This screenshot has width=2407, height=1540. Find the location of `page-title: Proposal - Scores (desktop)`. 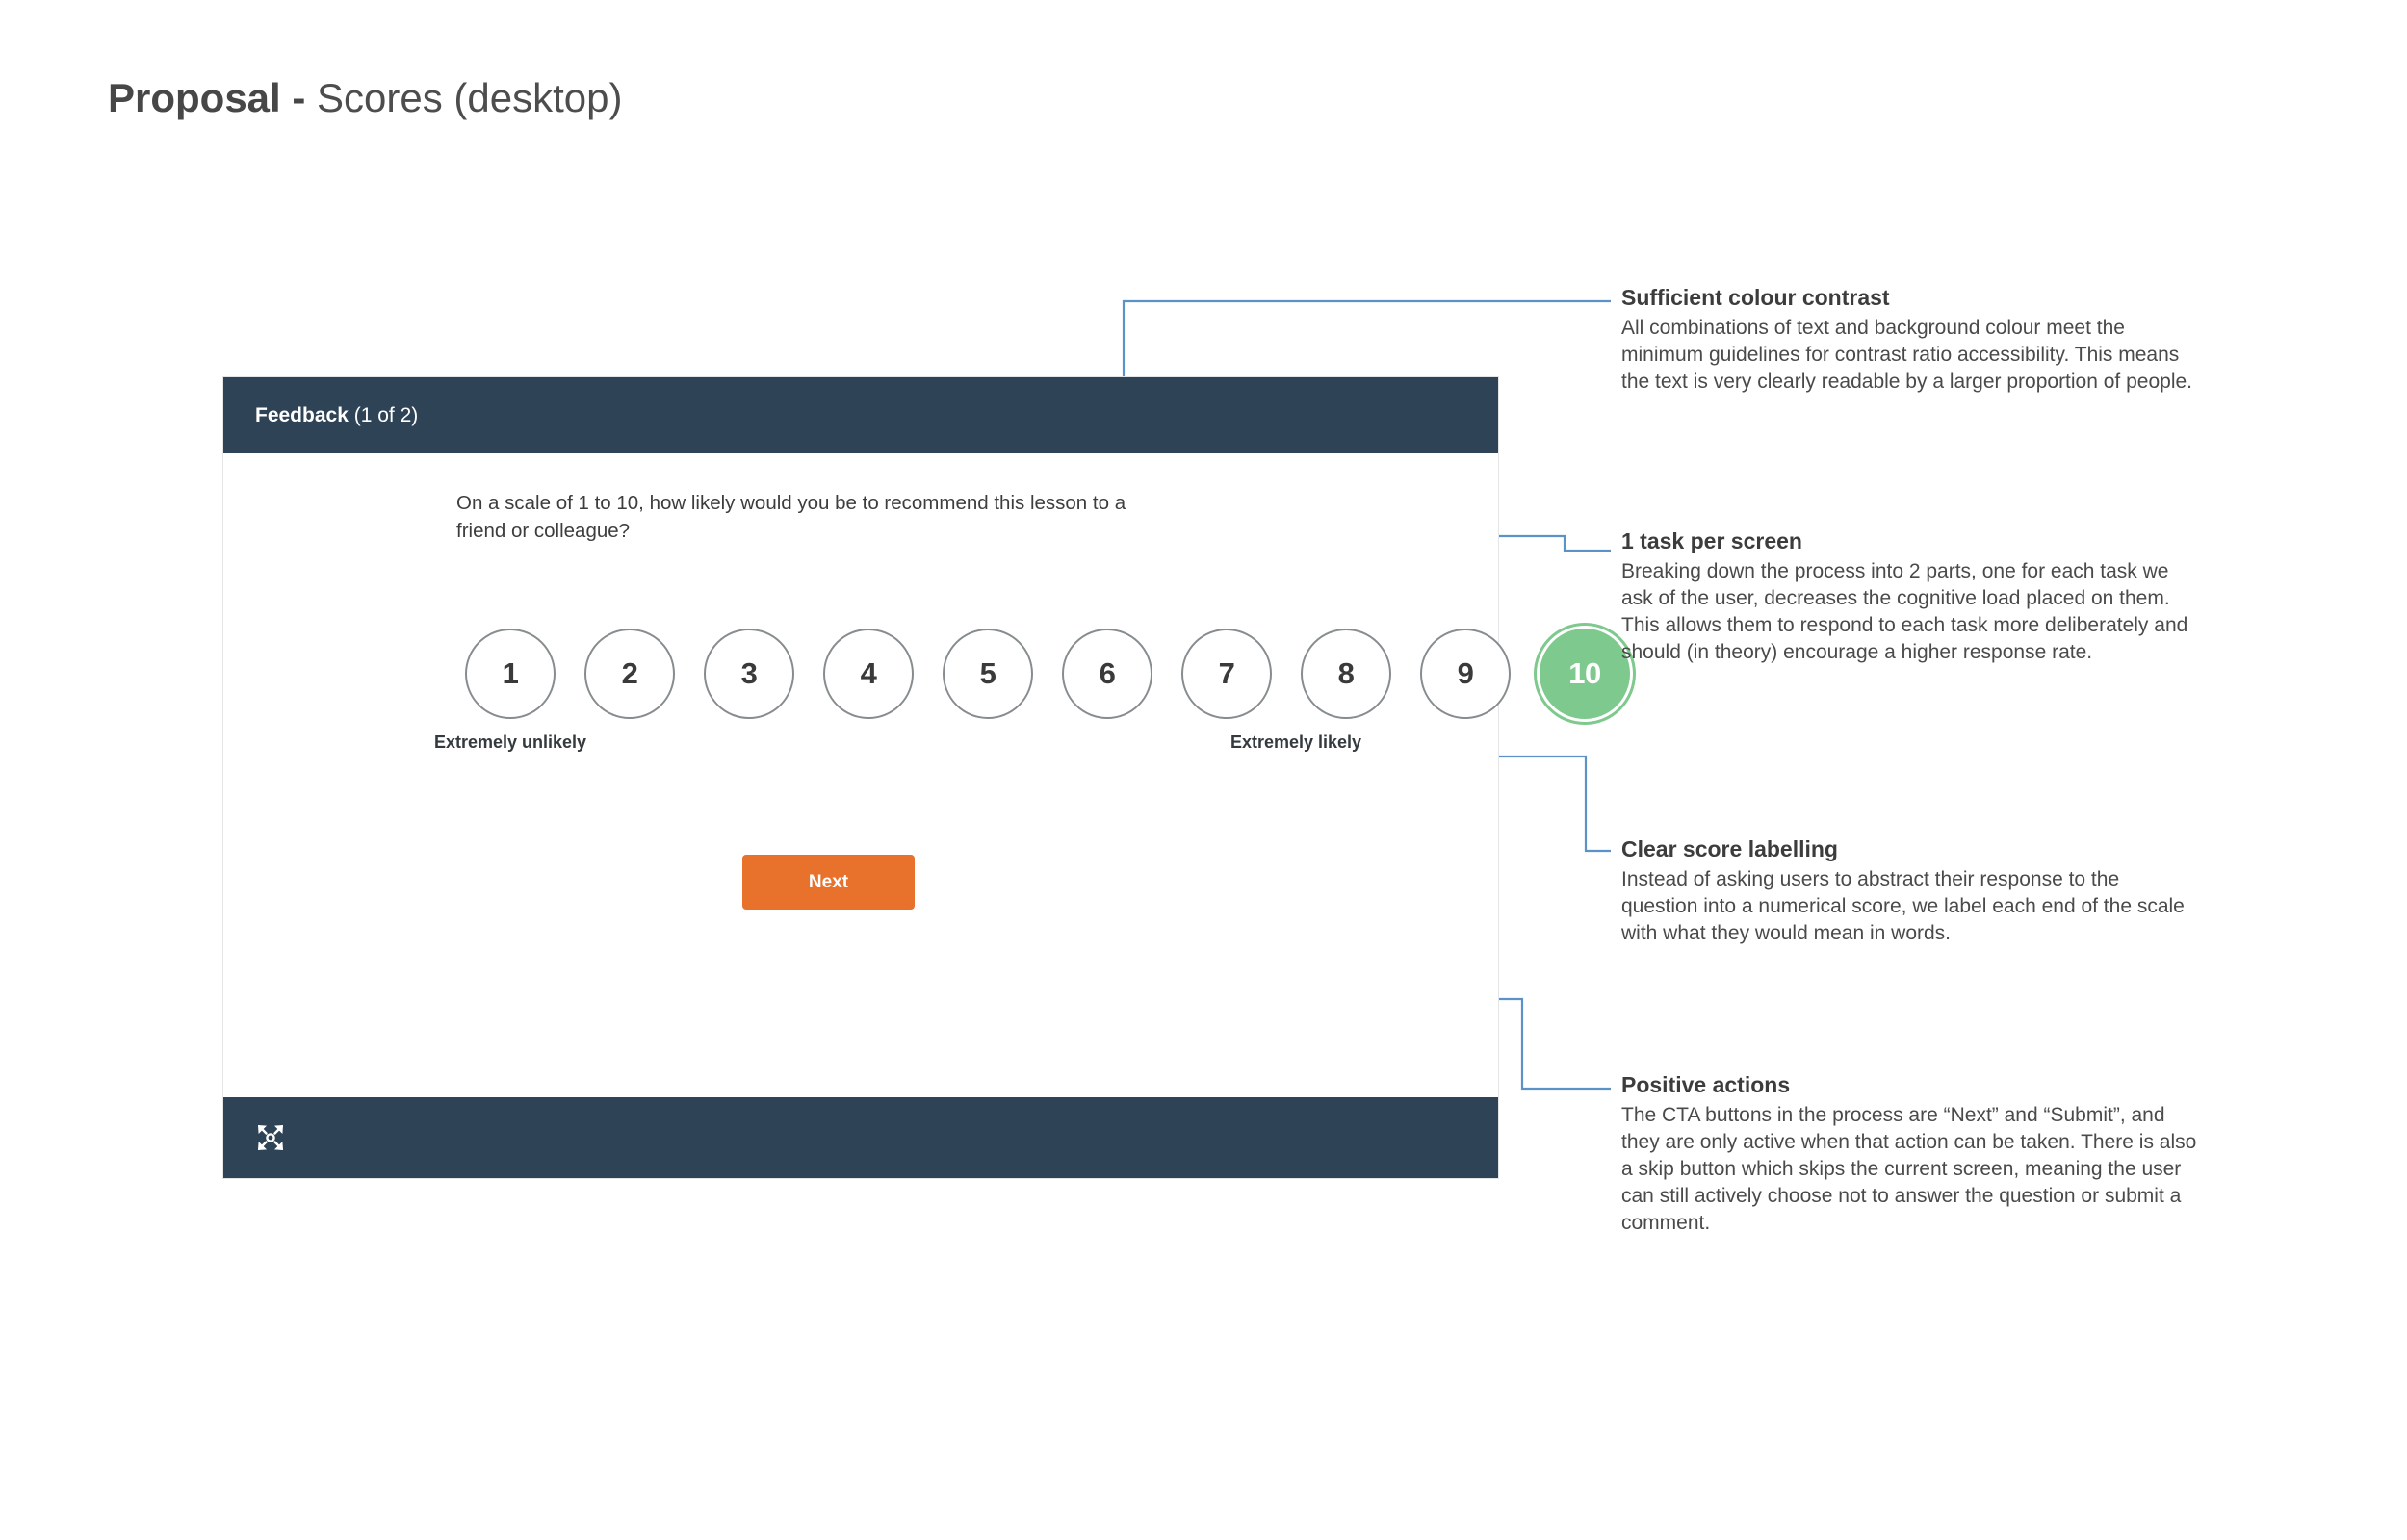

page-title: Proposal - Scores (desktop) is located at coordinates (366, 97).